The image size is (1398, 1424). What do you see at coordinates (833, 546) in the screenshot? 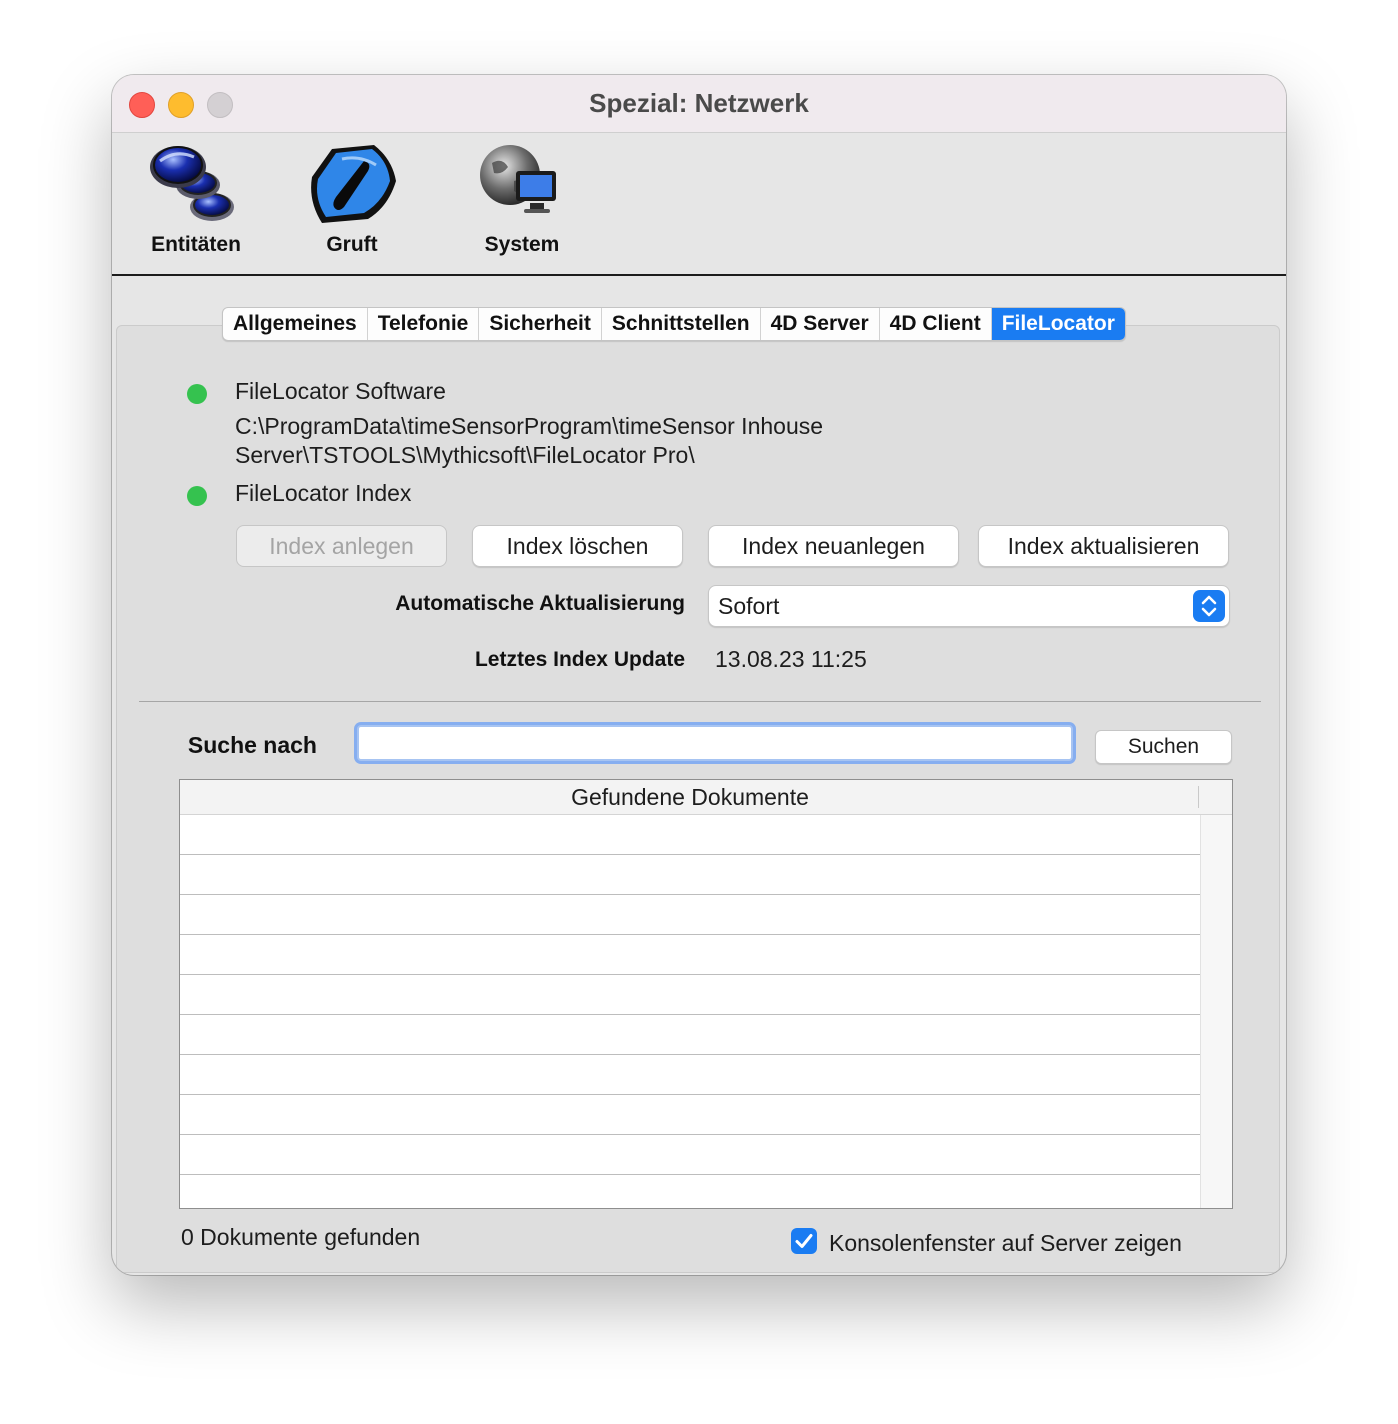
I see `recreate-index-button: Index neuanlegen` at bounding box center [833, 546].